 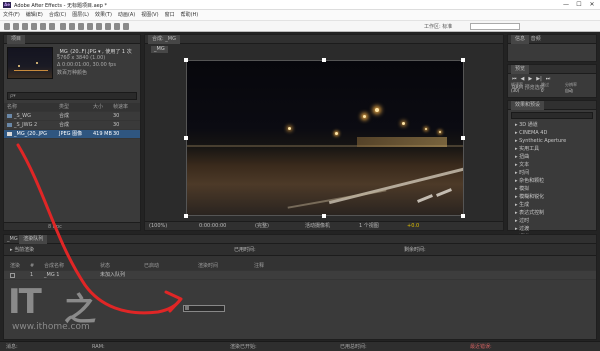 I want to click on ithome-url: www.ithome.com, so click(x=51, y=327).